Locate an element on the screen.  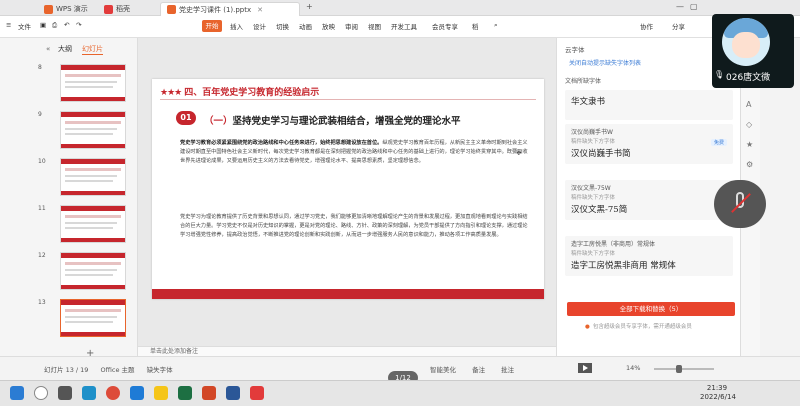
undo-icon: ↶ is located at coordinates (66, 25).